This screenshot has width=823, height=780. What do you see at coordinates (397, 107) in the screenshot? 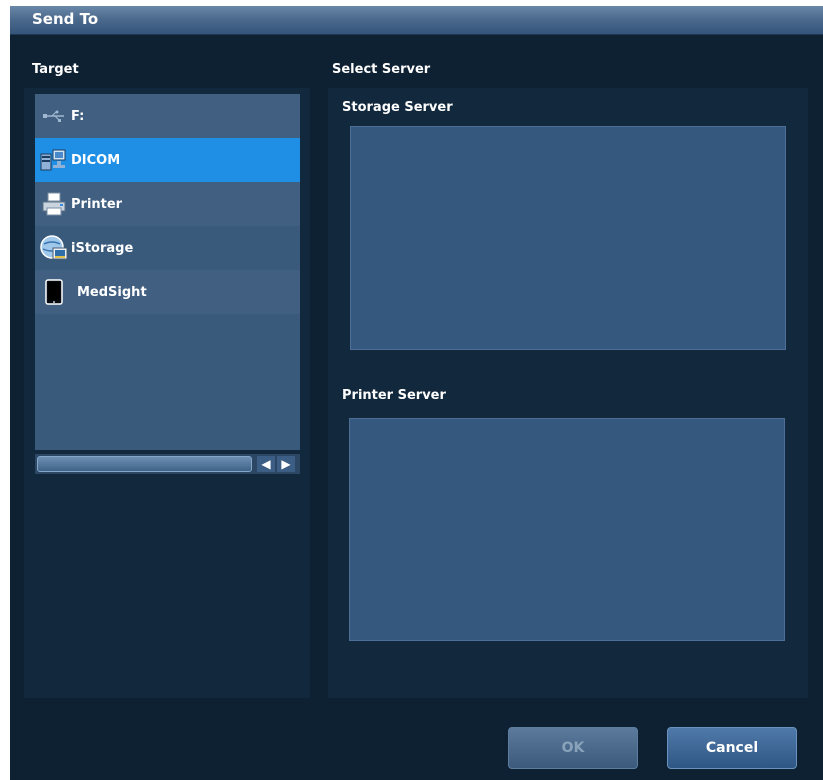
I see `storage-server-label: Storage Server` at bounding box center [397, 107].